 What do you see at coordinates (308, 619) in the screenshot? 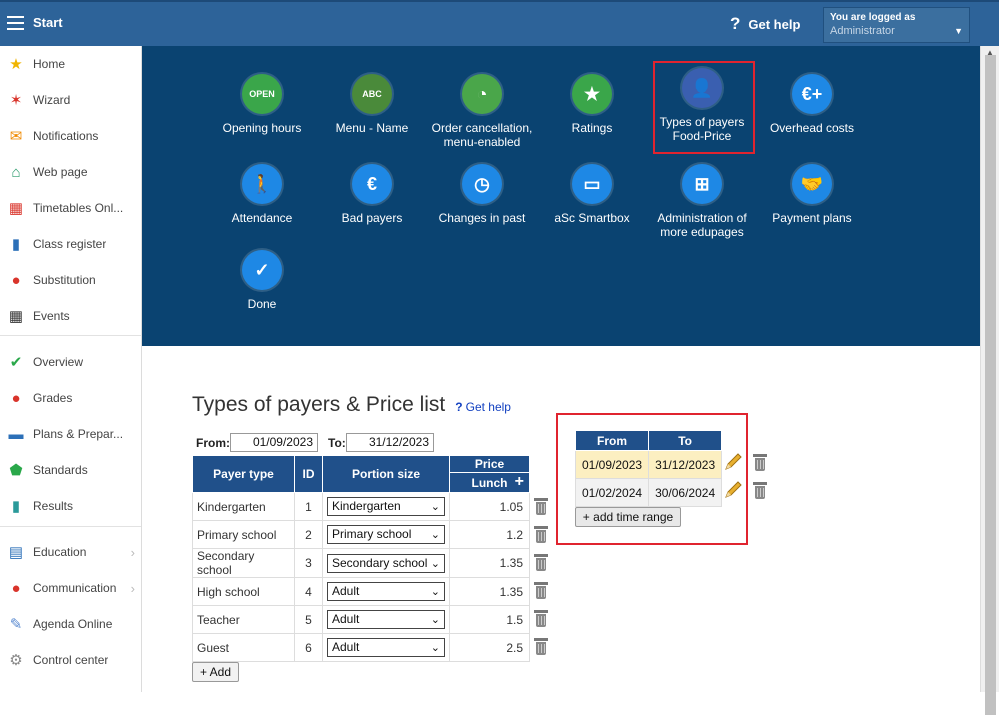
I see `id-cell: 5` at bounding box center [308, 619].